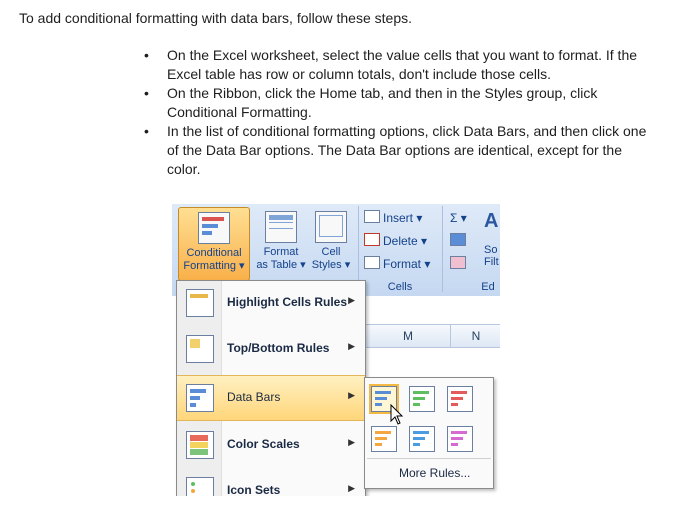  Describe the element at coordinates (442, 249) in the screenshot. I see `group-divider` at that location.